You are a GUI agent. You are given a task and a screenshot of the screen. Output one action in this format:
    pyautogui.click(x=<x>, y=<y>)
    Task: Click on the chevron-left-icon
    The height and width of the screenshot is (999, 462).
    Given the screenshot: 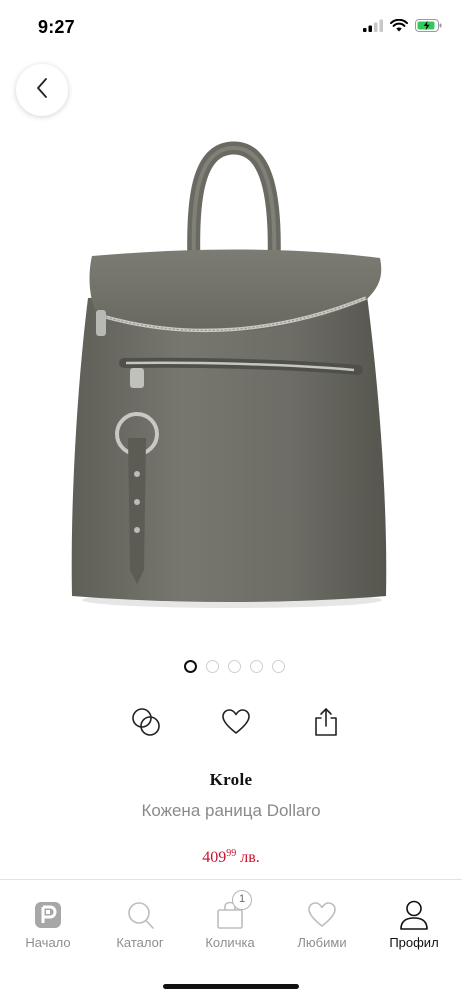 What is the action you would take?
    pyautogui.click(x=42, y=90)
    